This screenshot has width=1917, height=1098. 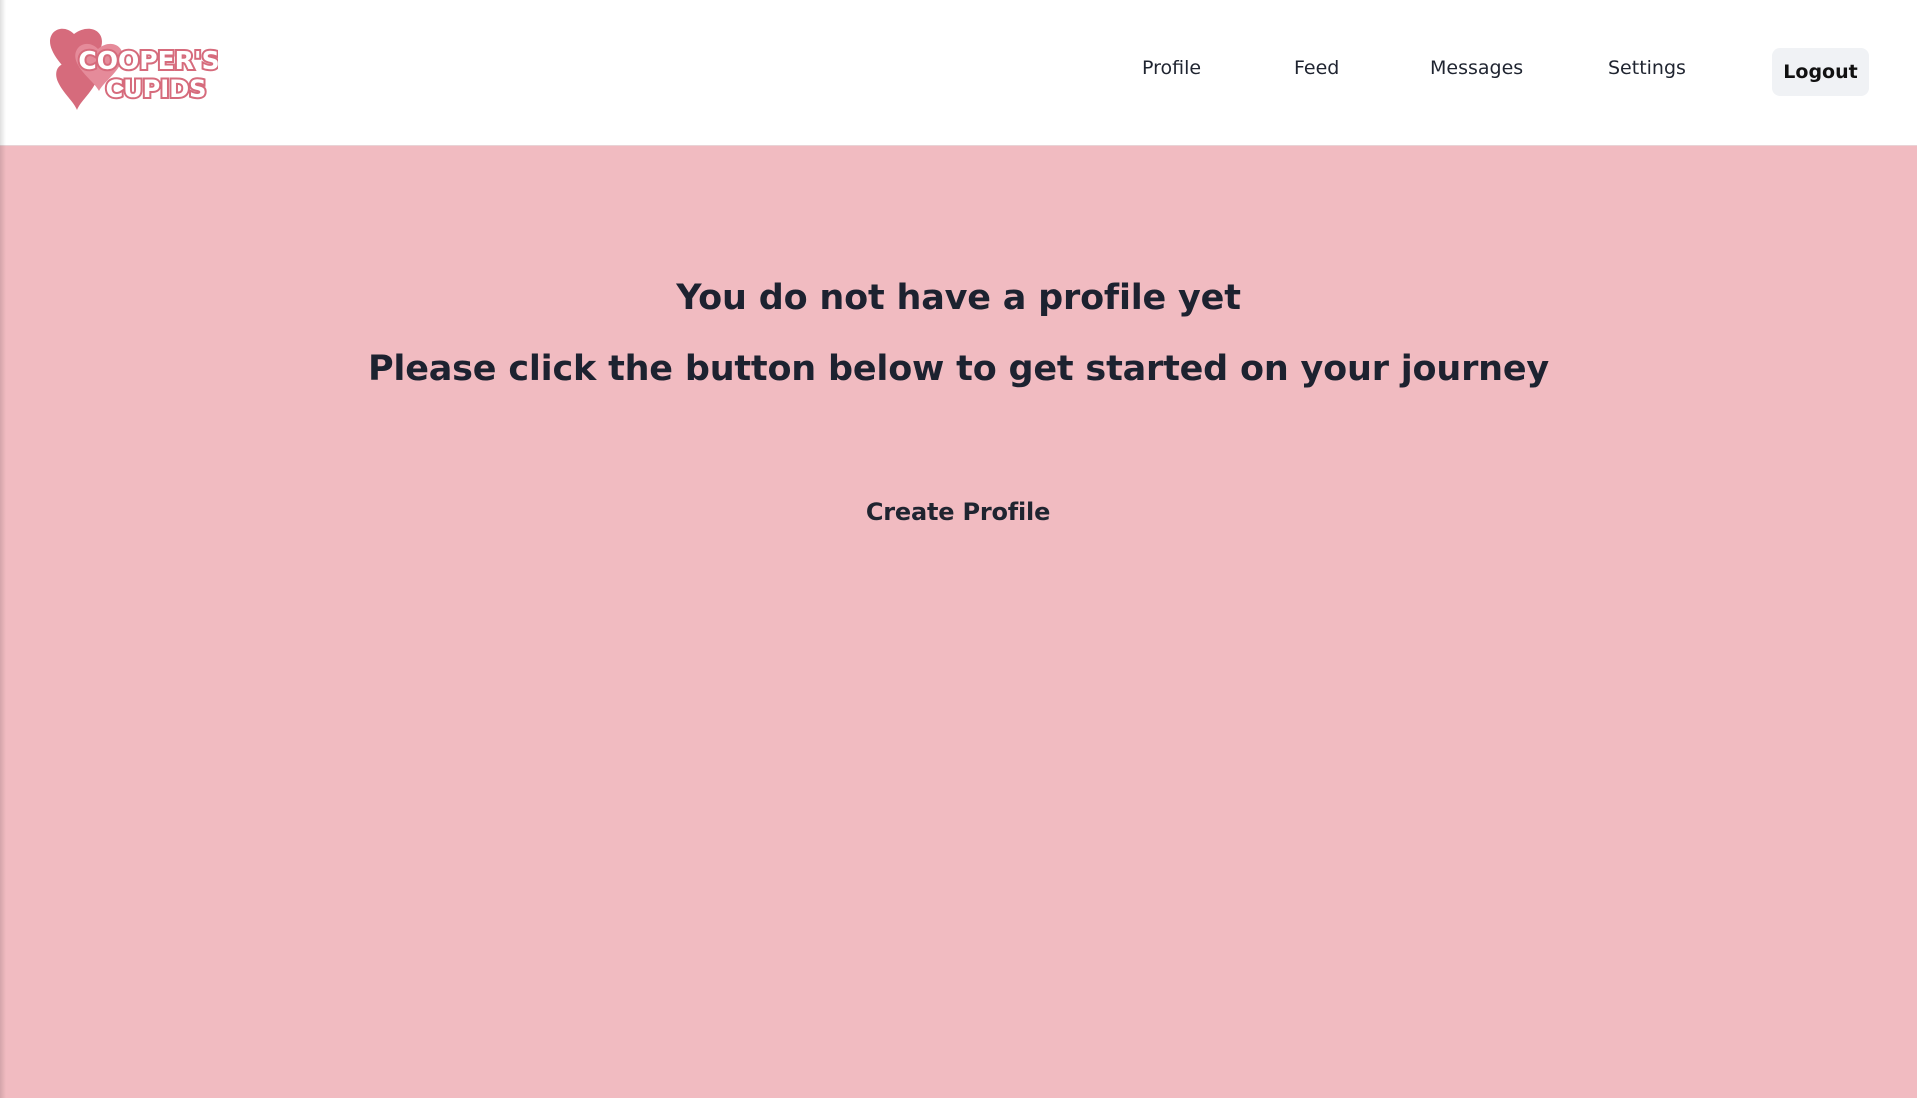 I want to click on nav-messages-link: Messages, so click(x=1476, y=68).